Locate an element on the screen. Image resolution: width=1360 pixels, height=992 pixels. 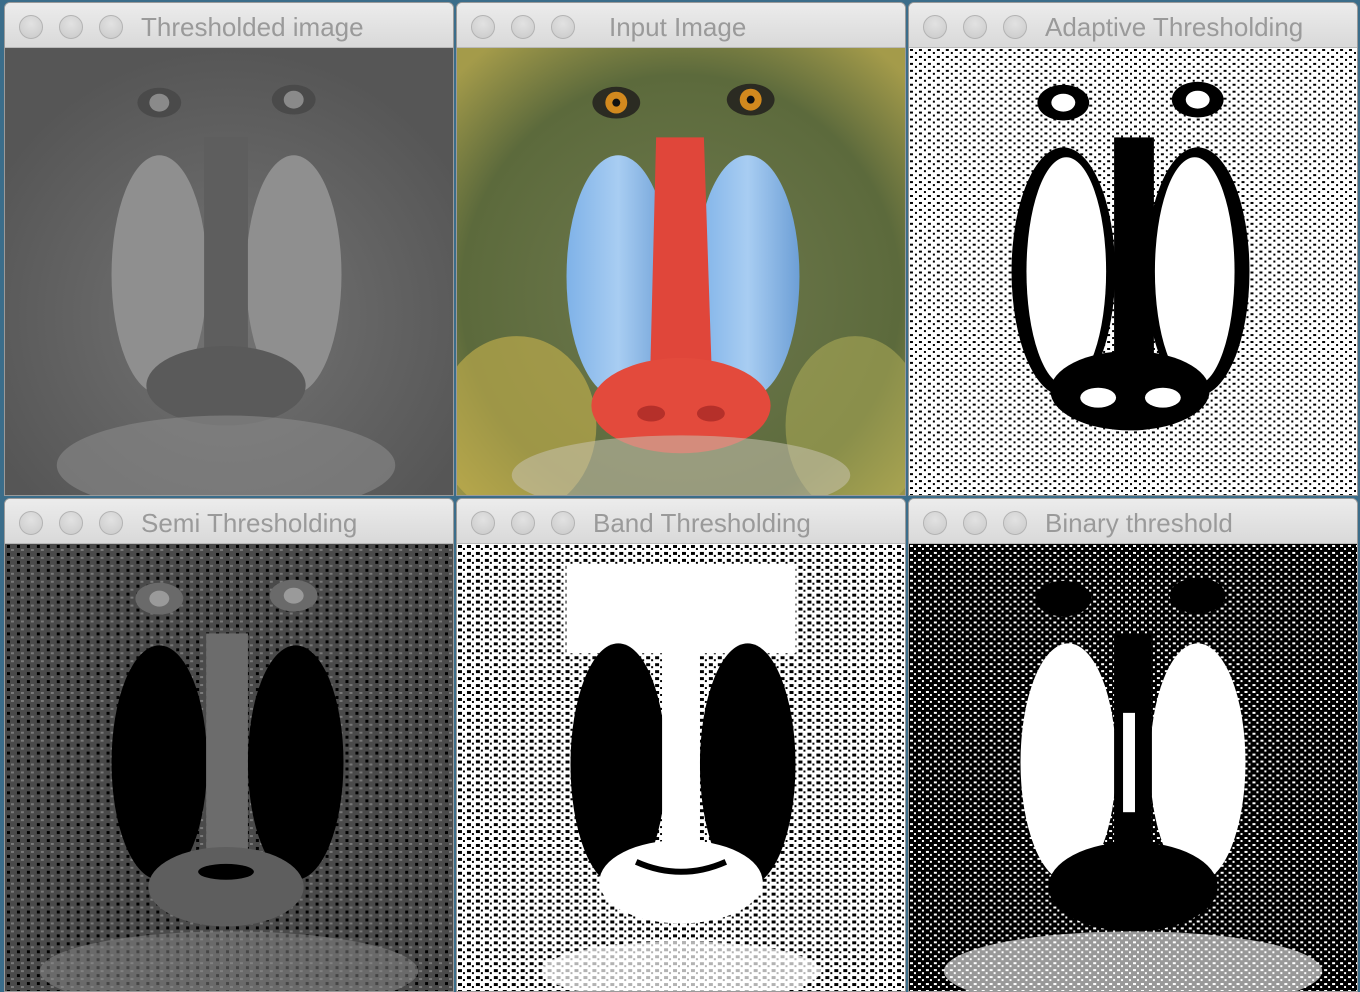
binary-threshold-view is located at coordinates (1133, 767).